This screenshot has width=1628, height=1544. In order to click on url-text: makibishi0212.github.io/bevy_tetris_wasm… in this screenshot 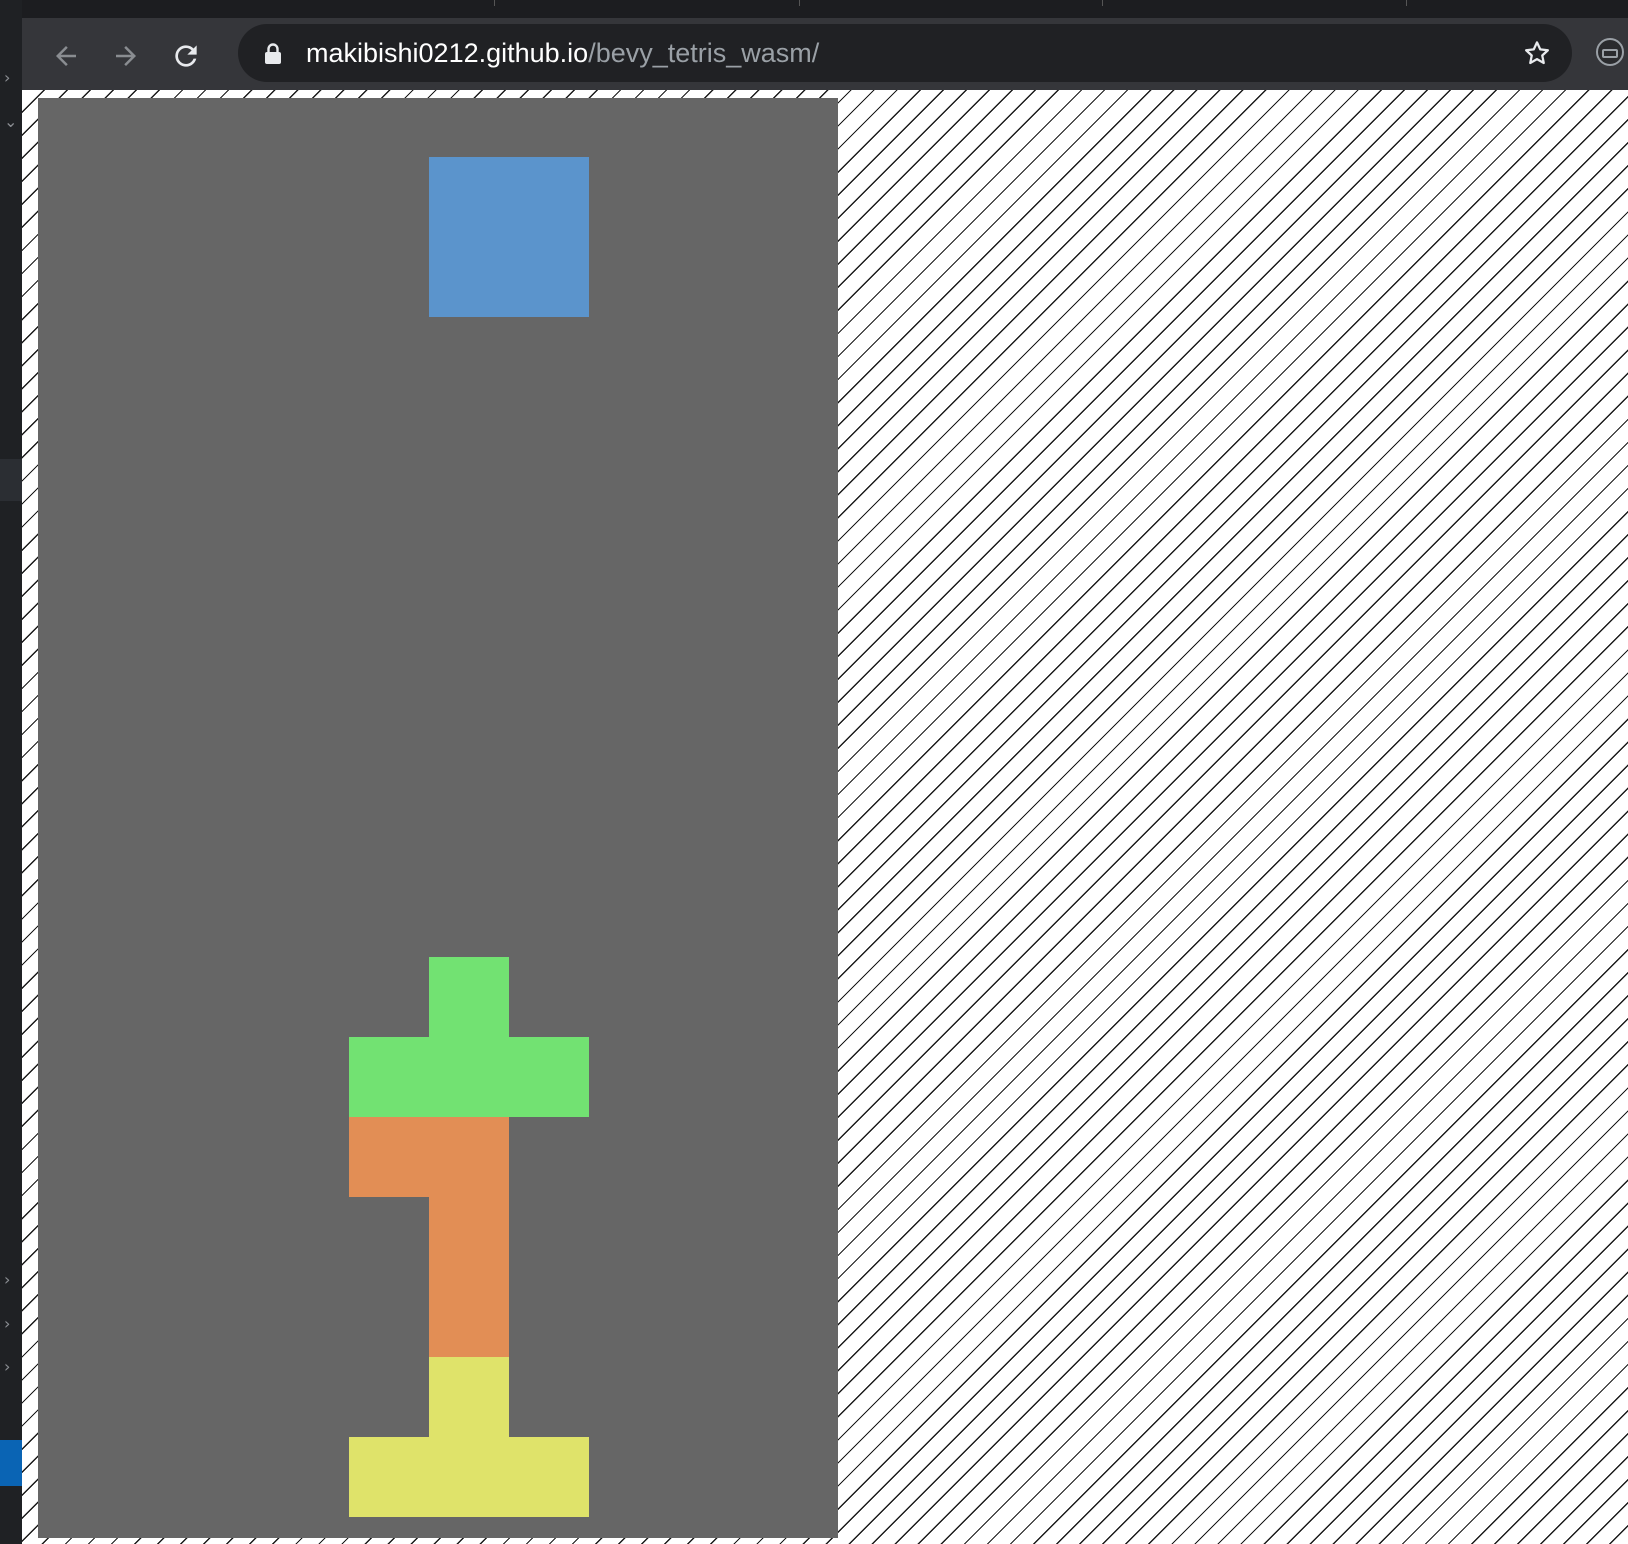, I will do `click(562, 53)`.